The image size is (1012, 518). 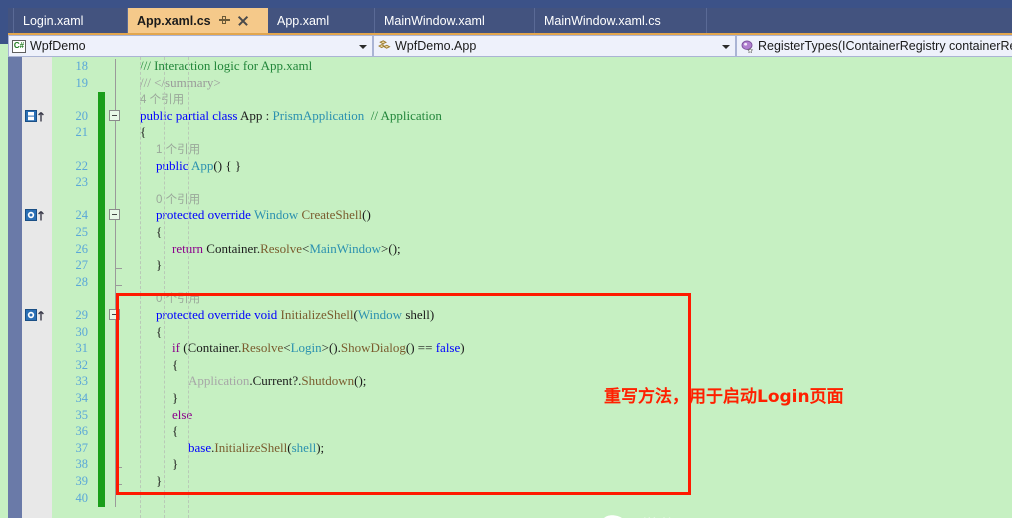 I want to click on document-tab-mainwindow-xaml: MainWindow.xaml, so click(x=455, y=20).